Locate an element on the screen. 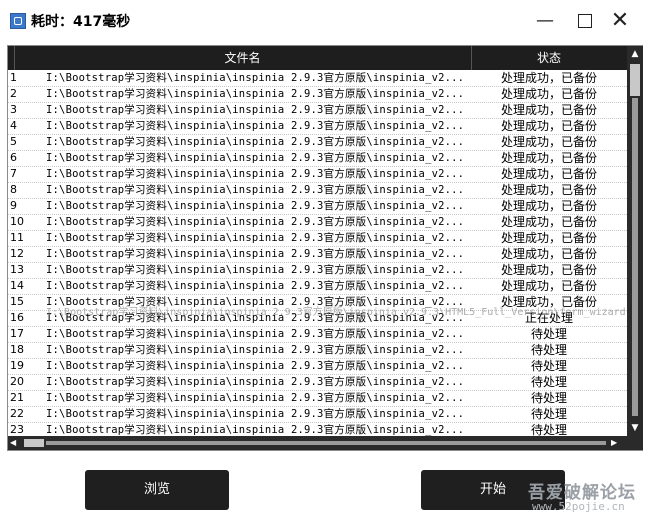 The image size is (649, 526). scroll-down-icon: ▼ is located at coordinates (635, 428).